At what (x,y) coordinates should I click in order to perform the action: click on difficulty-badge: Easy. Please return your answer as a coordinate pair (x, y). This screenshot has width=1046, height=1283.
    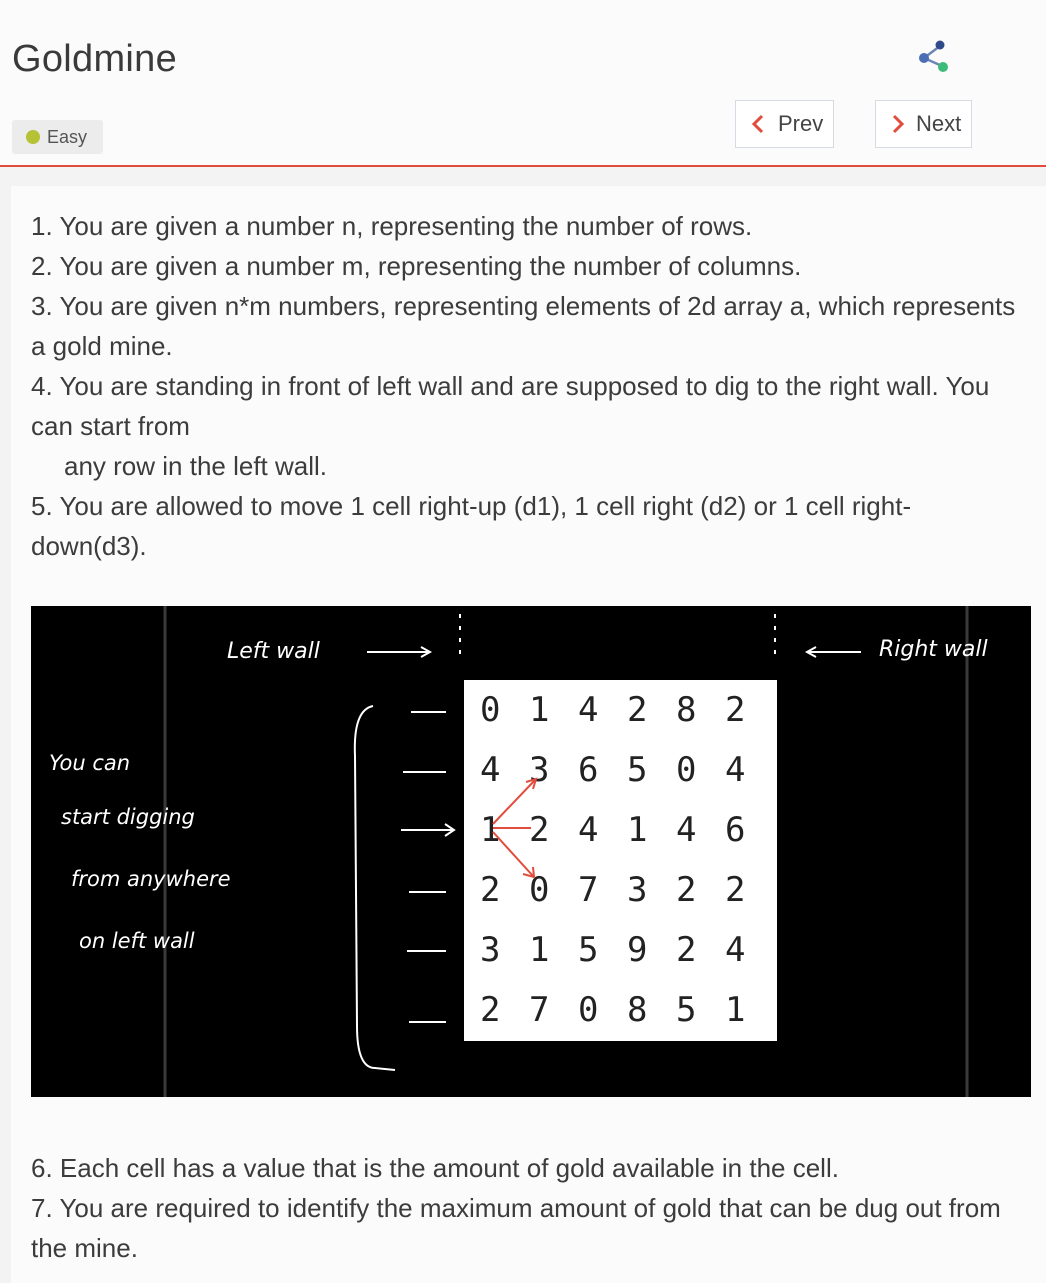
    Looking at the image, I should click on (58, 137).